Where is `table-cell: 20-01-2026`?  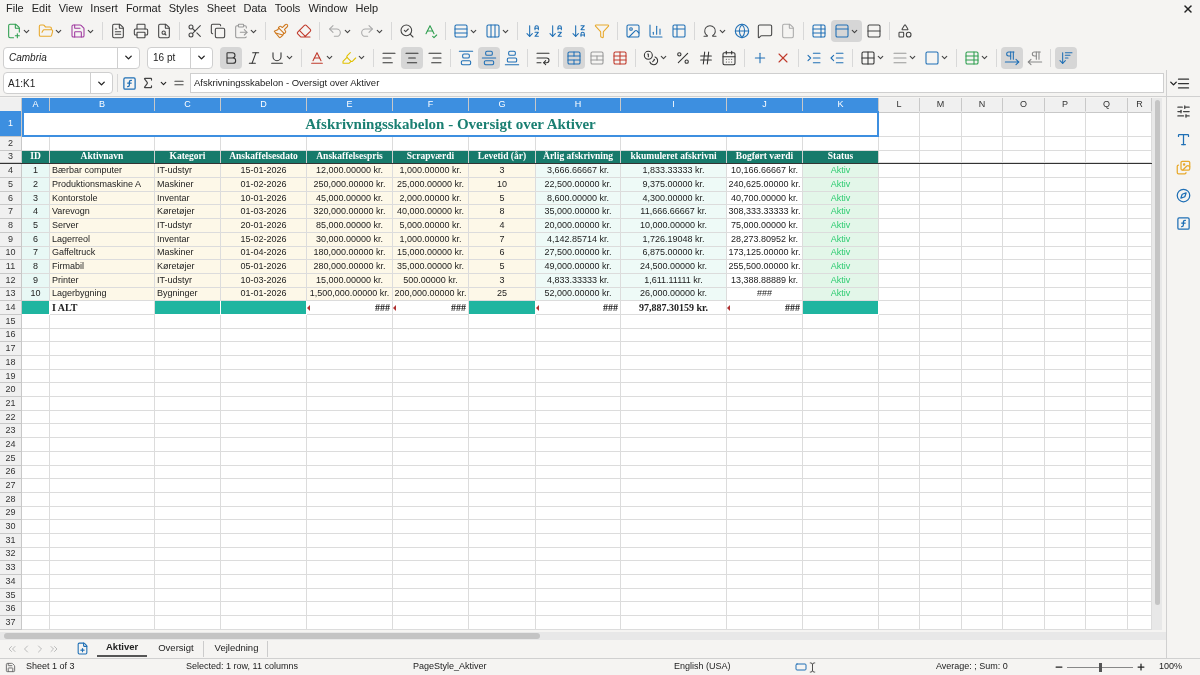 table-cell: 20-01-2026 is located at coordinates (264, 226).